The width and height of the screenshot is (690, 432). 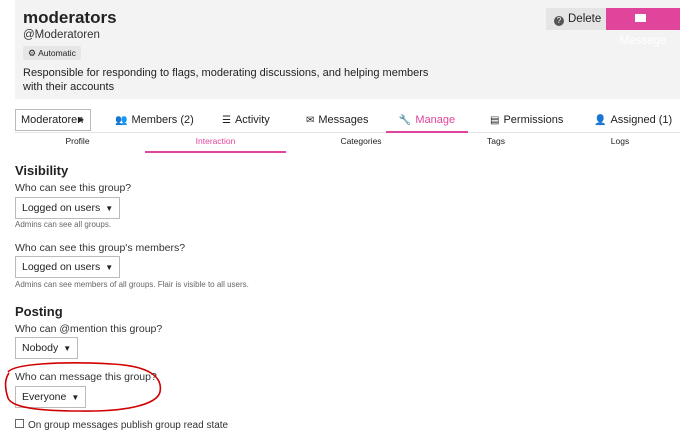 I want to click on red-annotation, so click(x=83, y=387).